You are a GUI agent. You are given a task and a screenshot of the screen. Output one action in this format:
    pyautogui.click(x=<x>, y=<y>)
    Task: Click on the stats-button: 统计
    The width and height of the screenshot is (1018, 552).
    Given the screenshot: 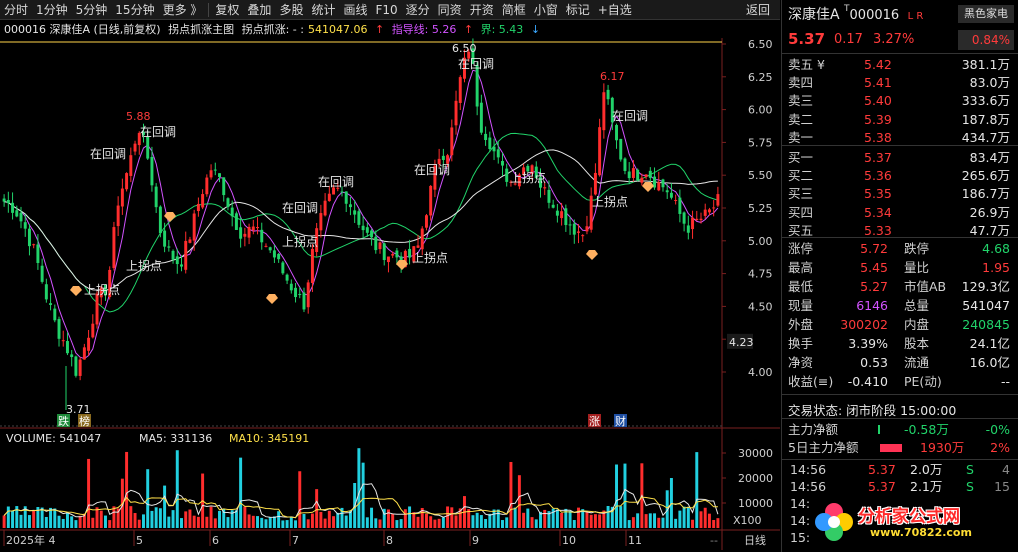 What is the action you would take?
    pyautogui.click(x=323, y=10)
    